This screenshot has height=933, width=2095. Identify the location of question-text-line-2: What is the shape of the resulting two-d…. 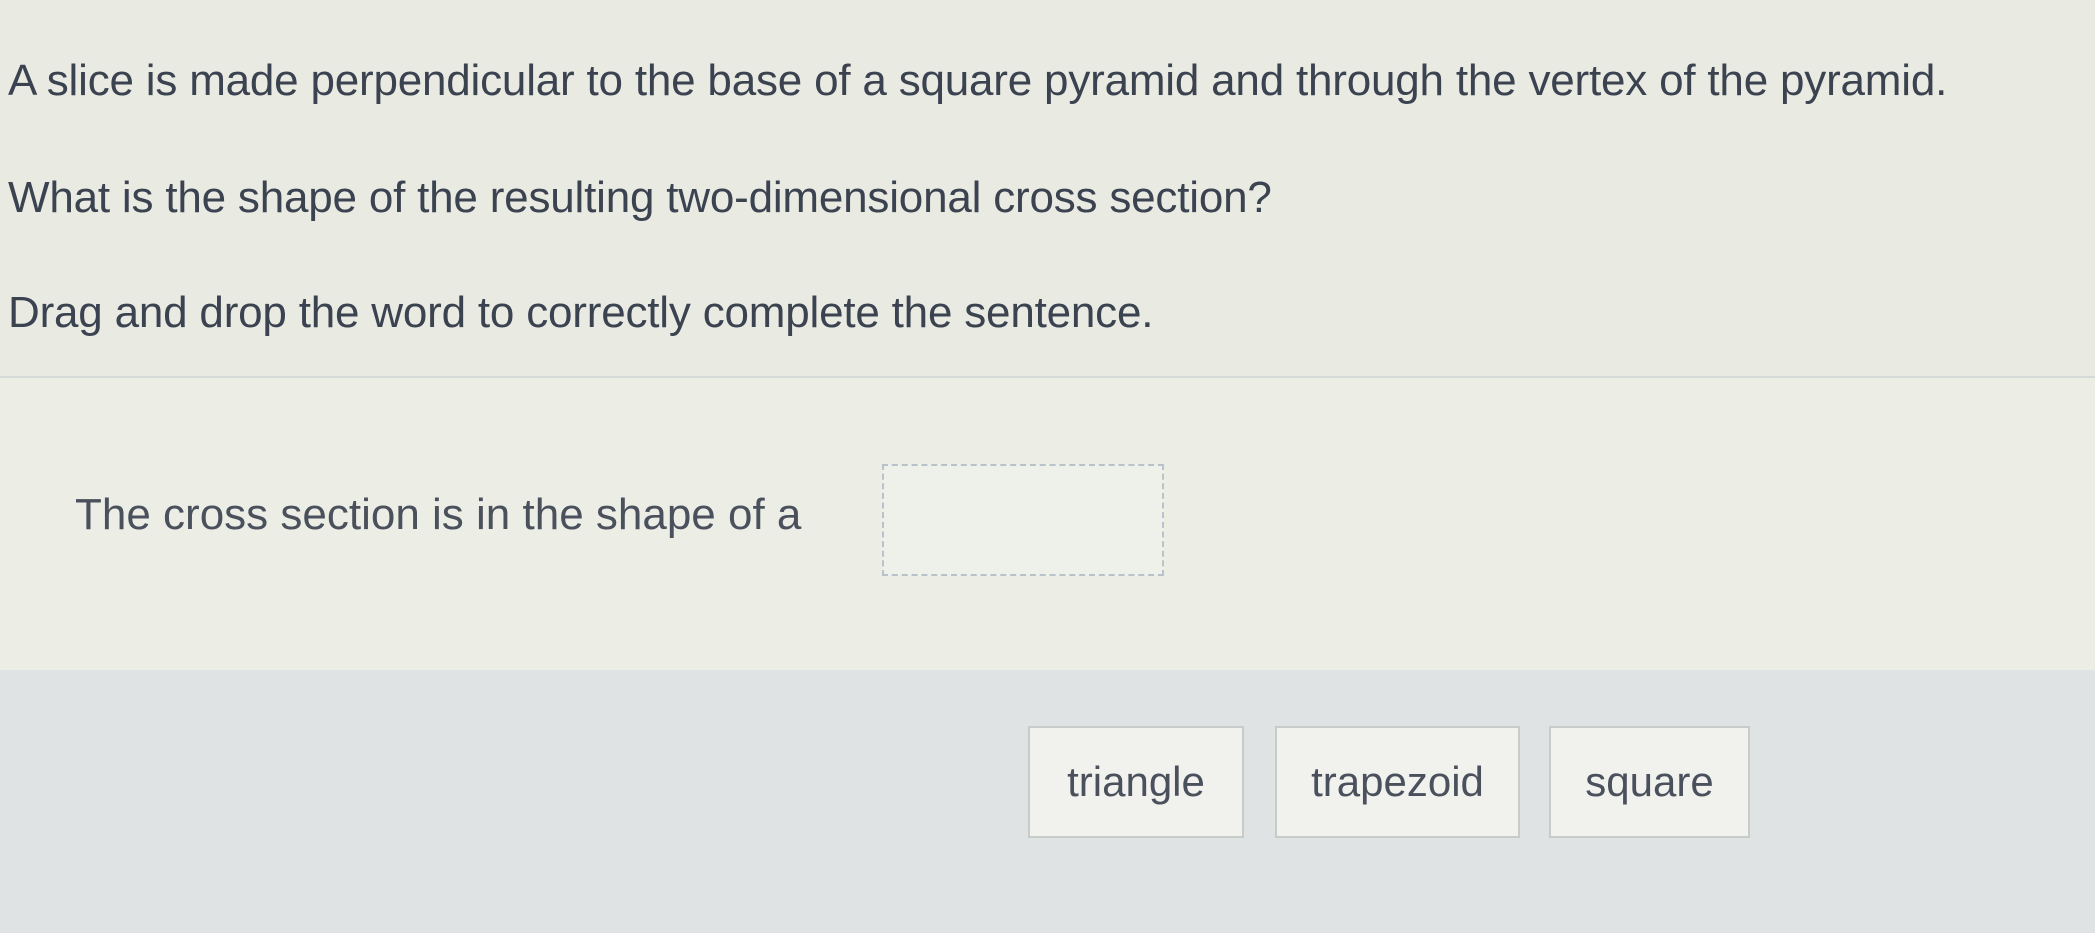
(640, 197).